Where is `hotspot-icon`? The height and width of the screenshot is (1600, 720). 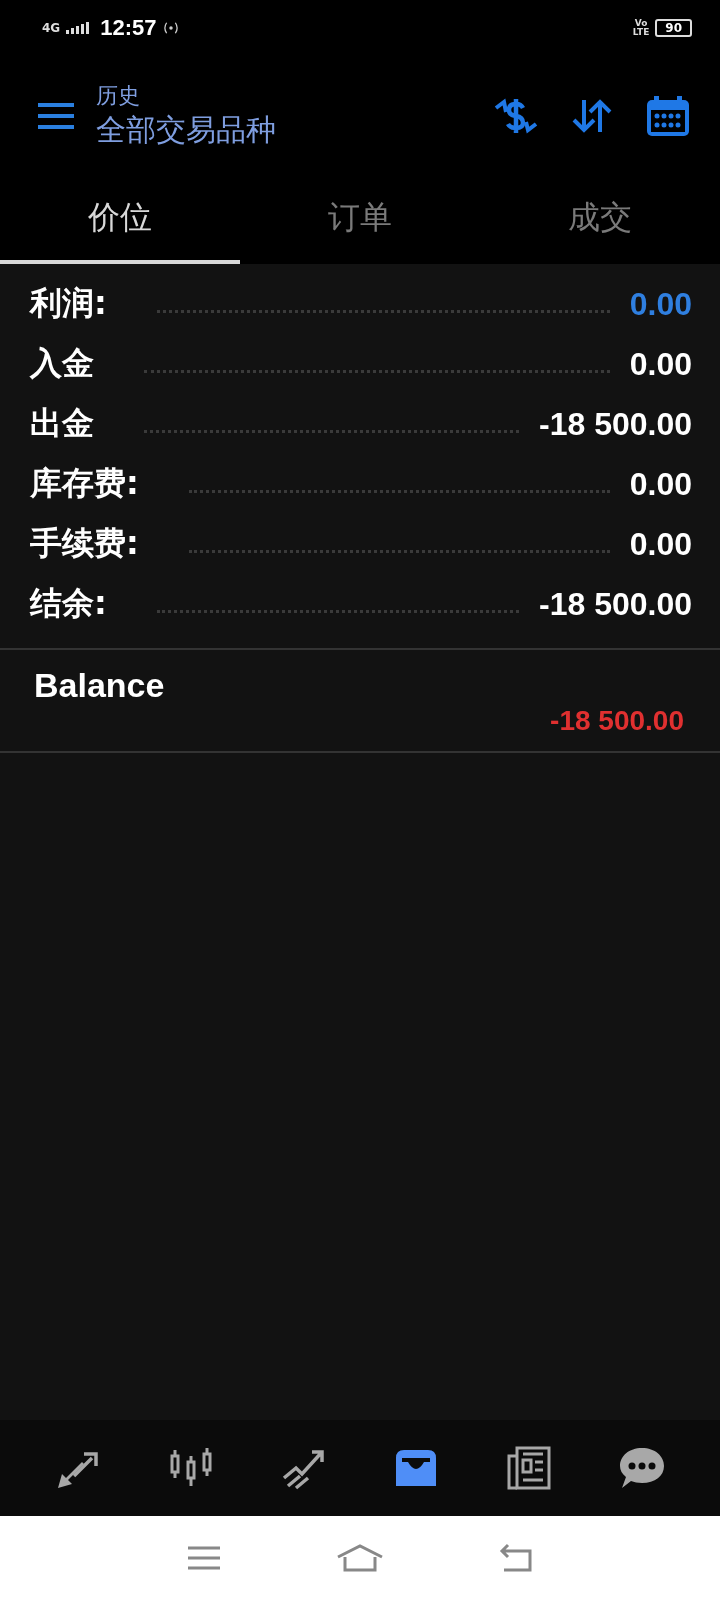
hotspot-icon is located at coordinates (171, 28).